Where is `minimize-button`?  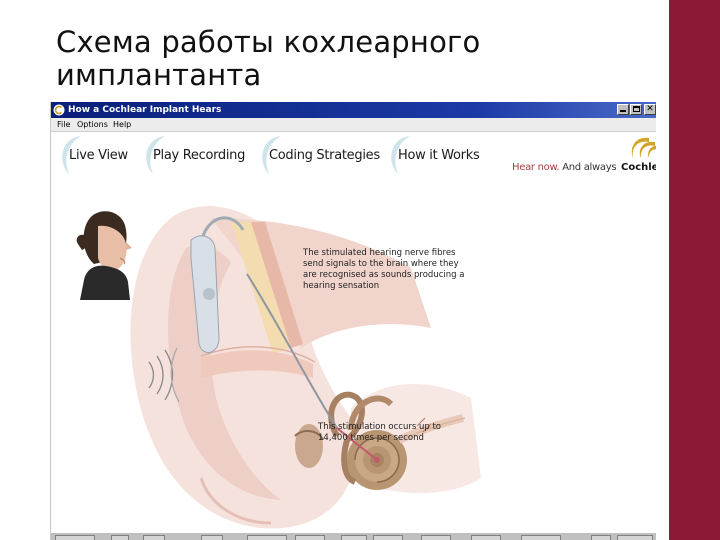
minimize-button is located at coordinates (623, 109).